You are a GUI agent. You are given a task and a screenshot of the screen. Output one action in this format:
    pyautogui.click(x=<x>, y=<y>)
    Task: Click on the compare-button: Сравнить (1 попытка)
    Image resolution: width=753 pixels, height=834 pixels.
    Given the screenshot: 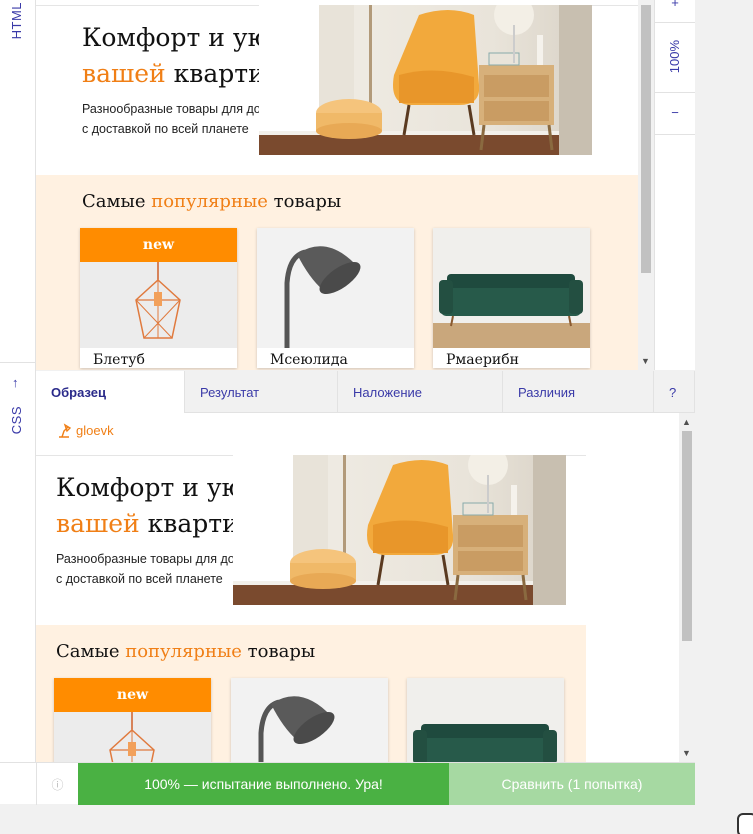 What is the action you would take?
    pyautogui.click(x=572, y=784)
    